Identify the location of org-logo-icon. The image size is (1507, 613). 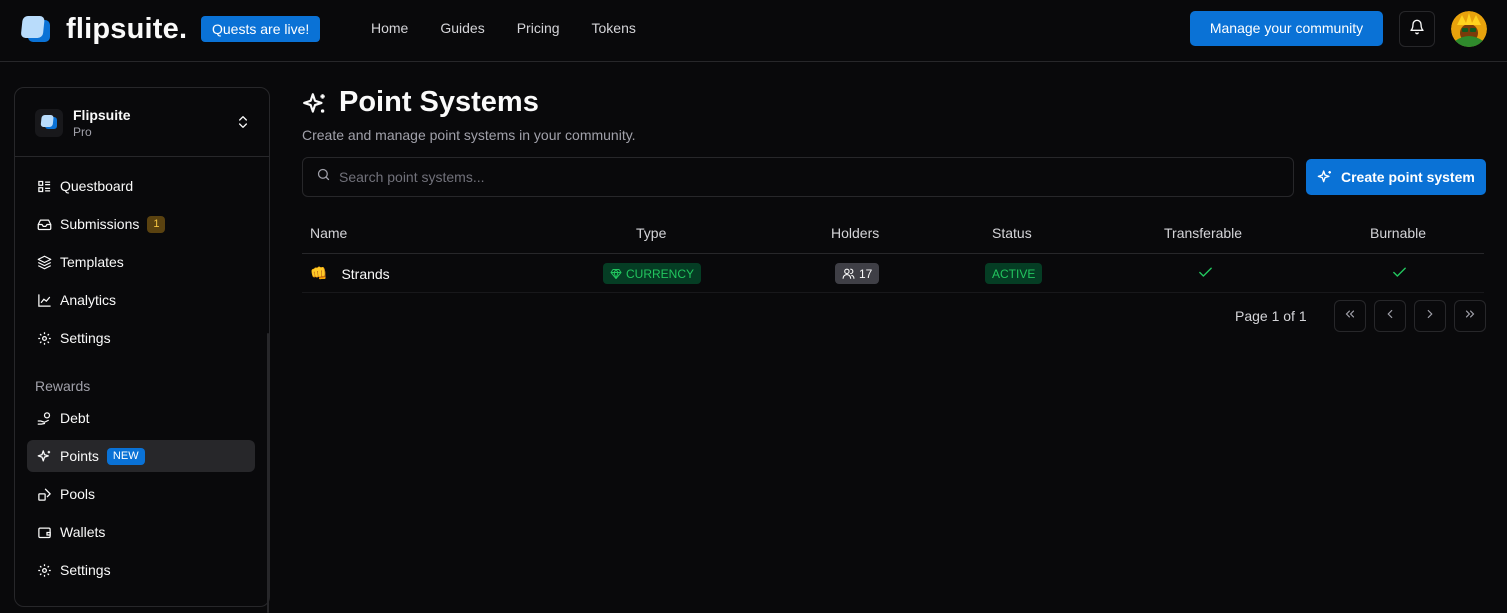
(49, 123).